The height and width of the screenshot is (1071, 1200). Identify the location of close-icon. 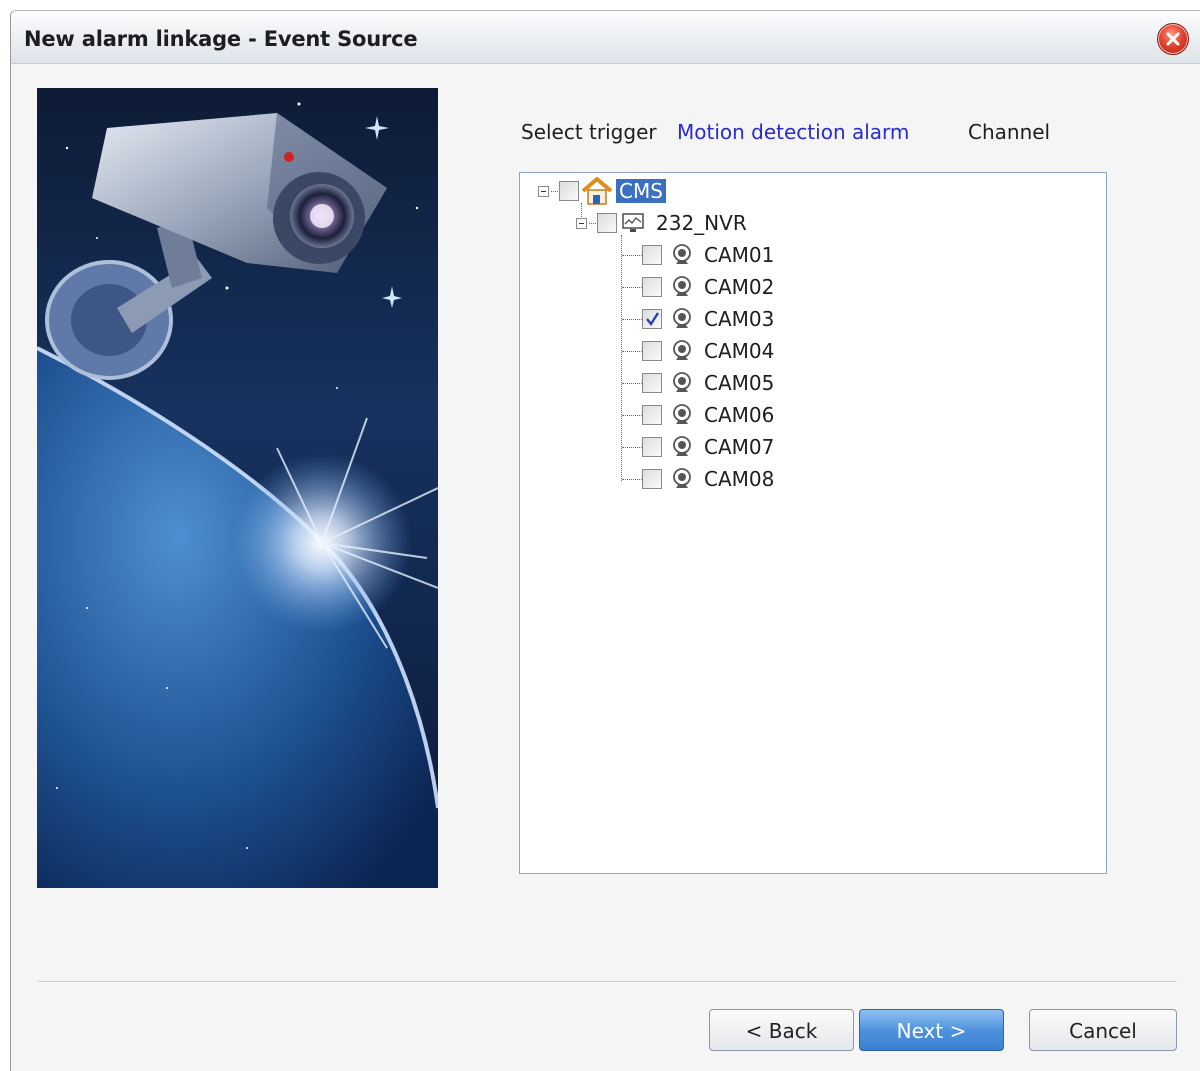
(1173, 39).